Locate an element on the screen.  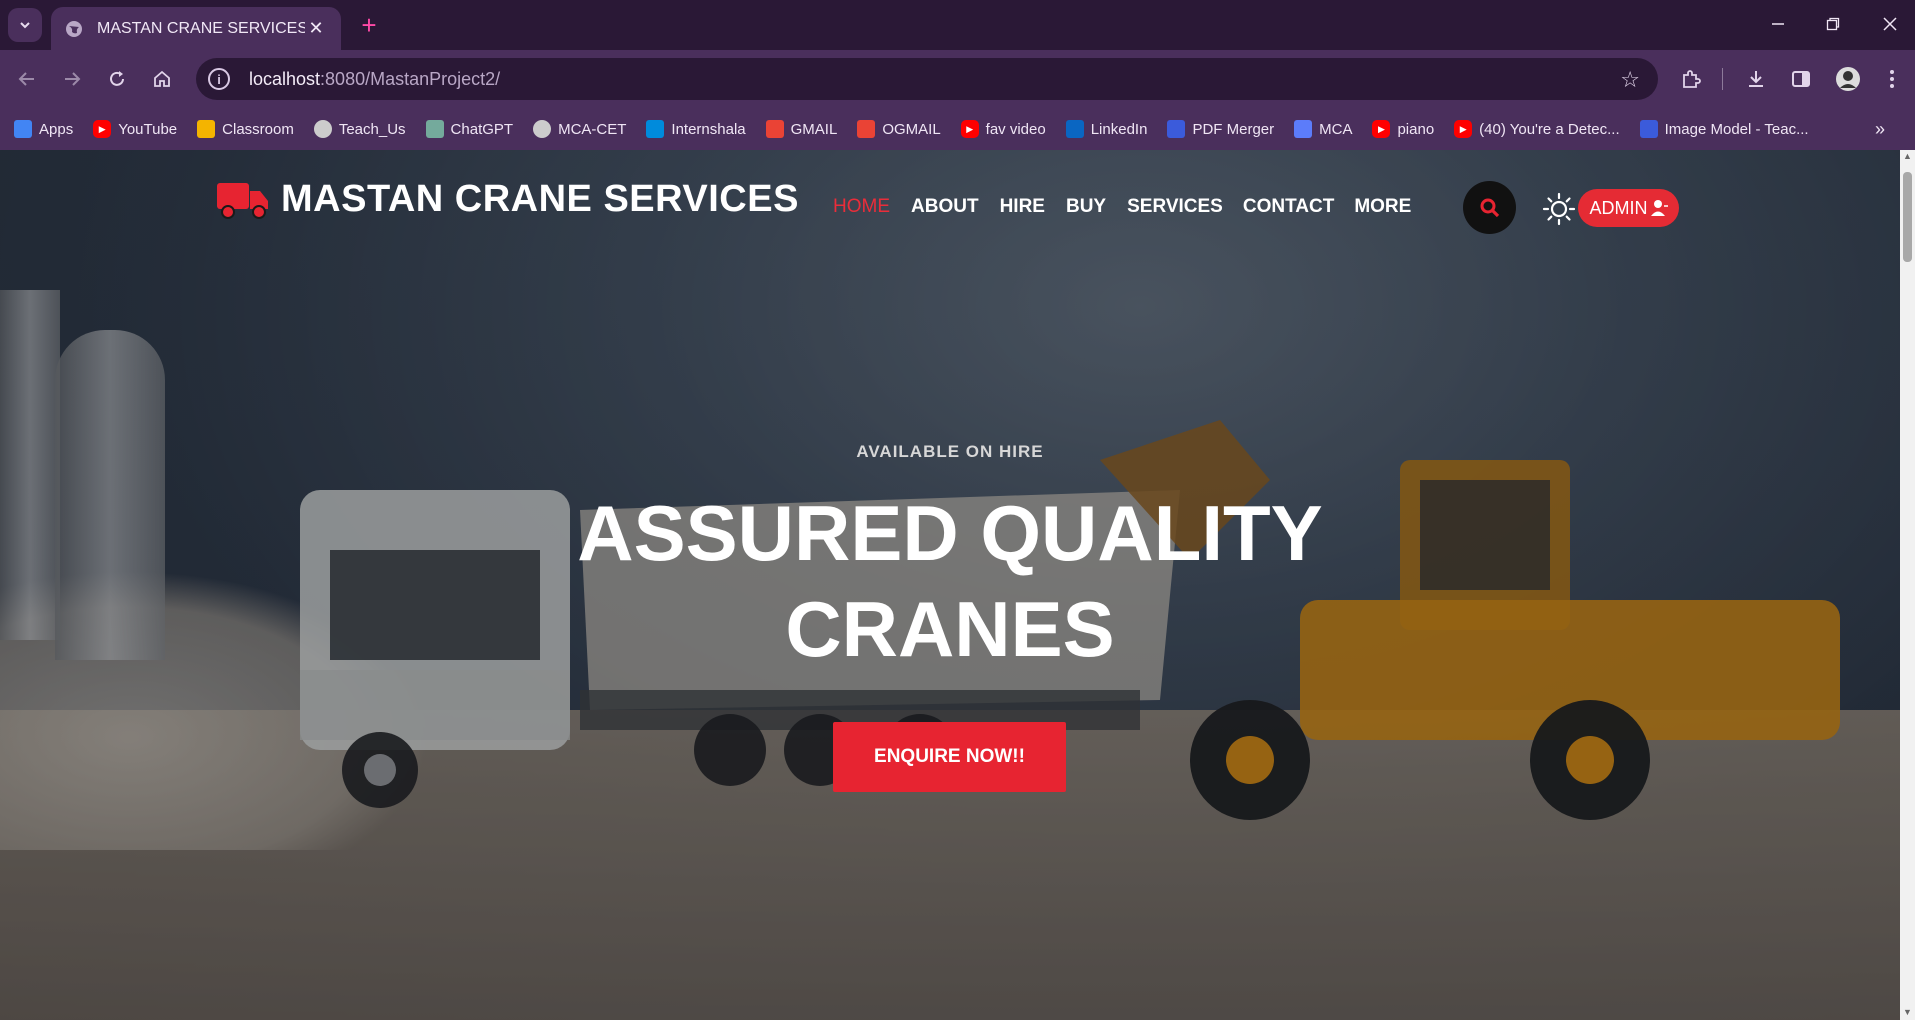
close-icon is located at coordinates (1890, 24).